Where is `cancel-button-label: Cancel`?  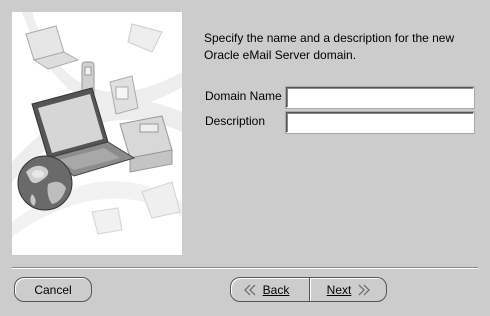
cancel-button-label: Cancel is located at coordinates (53, 289).